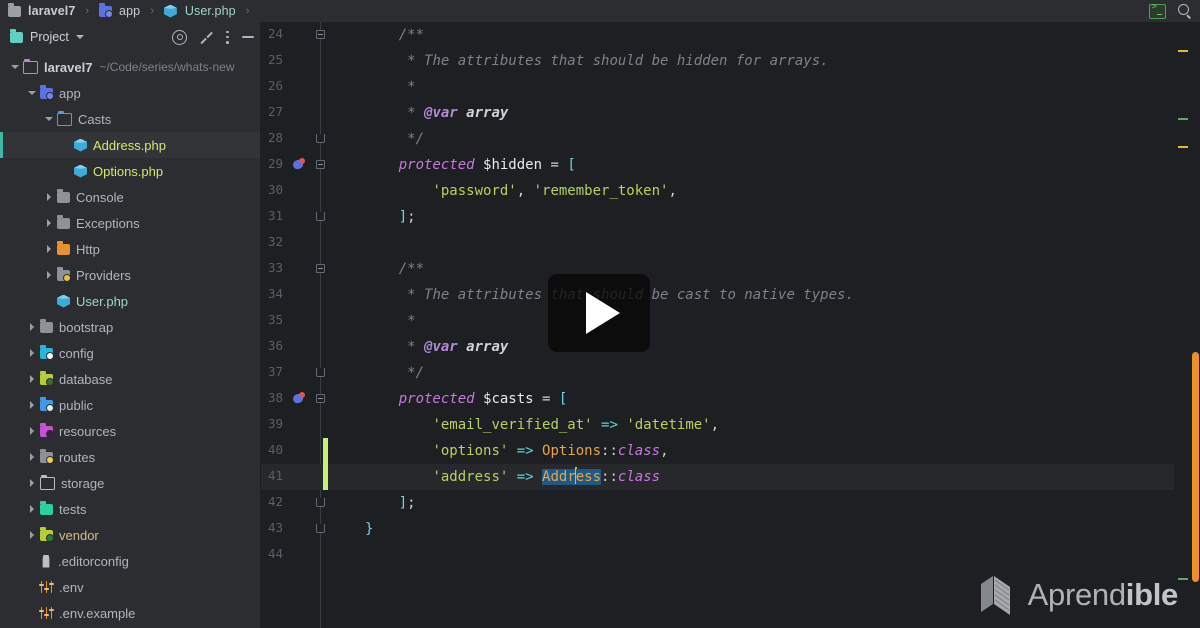 This screenshot has height=628, width=1200. I want to click on tree-item-vendor: vendor, so click(130, 535).